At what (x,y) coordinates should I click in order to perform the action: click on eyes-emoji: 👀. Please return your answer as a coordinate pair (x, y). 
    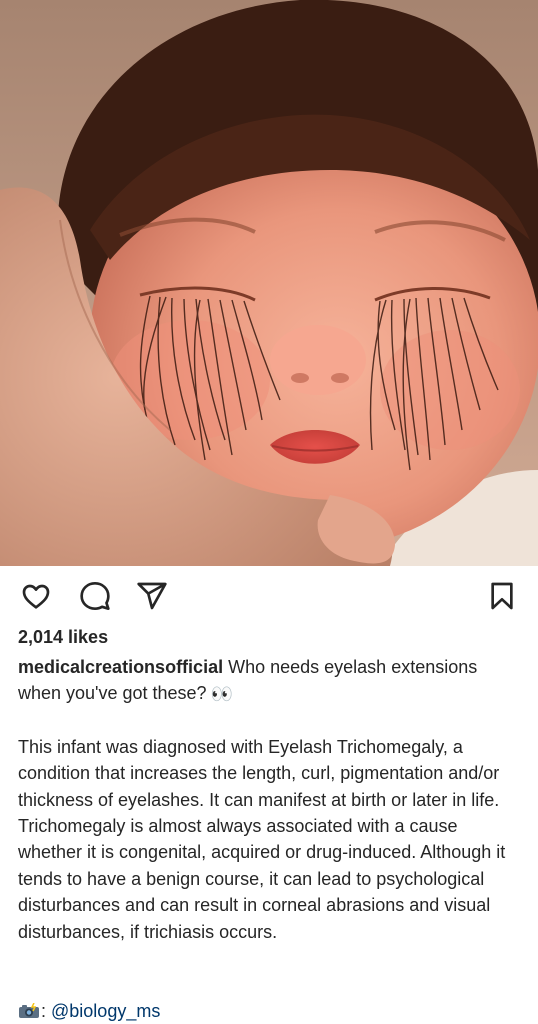
    Looking at the image, I should click on (221, 694).